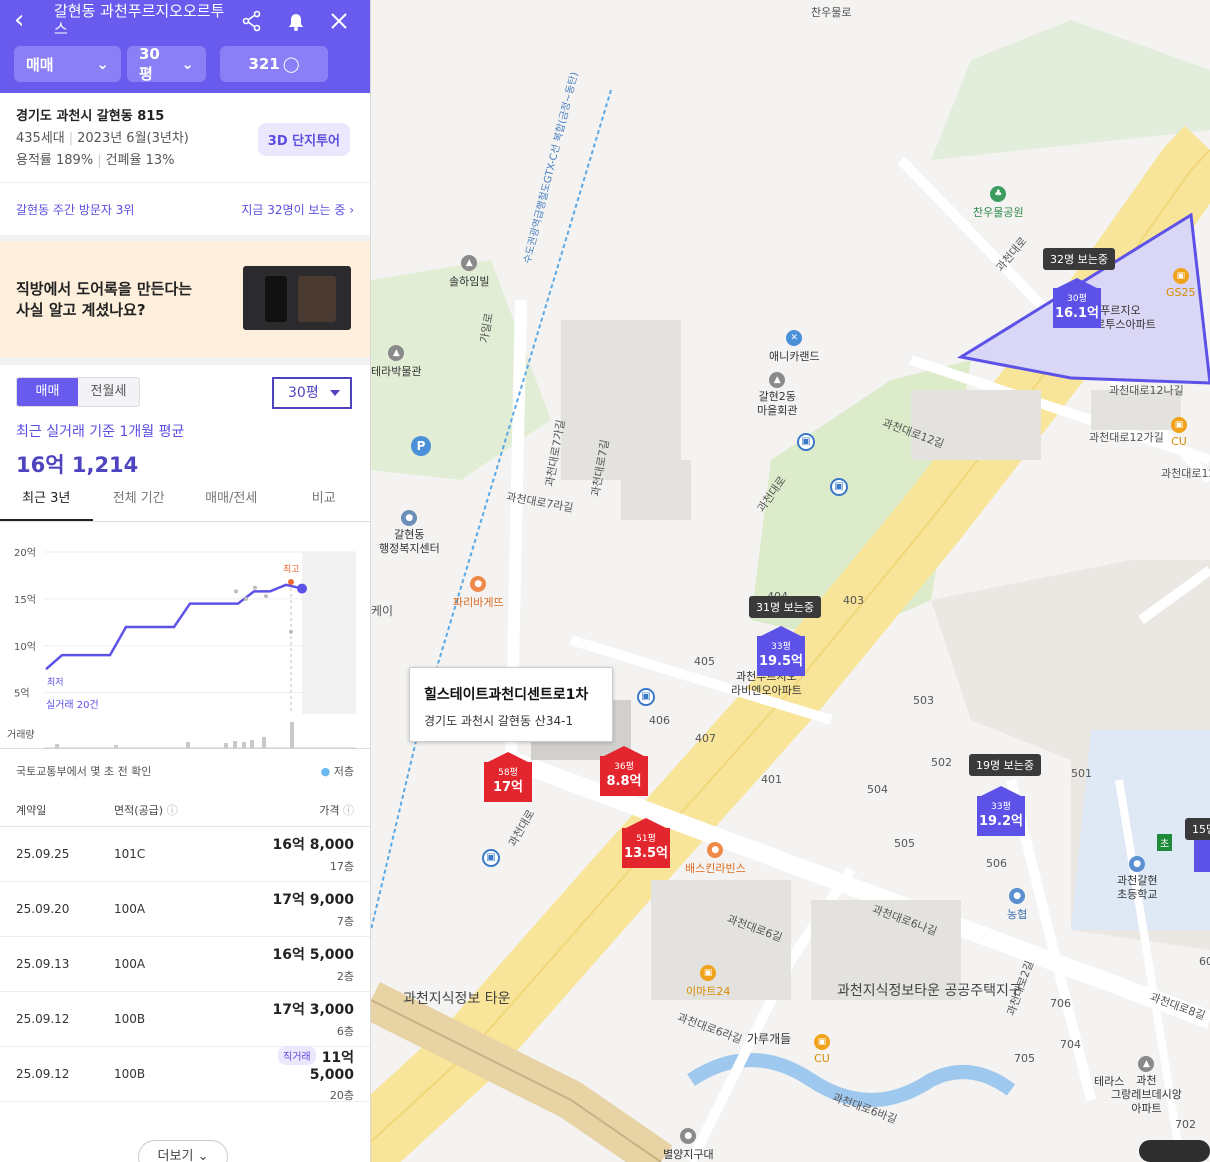  I want to click on 3d-tour-button: 3D 단지투어, so click(303, 139).